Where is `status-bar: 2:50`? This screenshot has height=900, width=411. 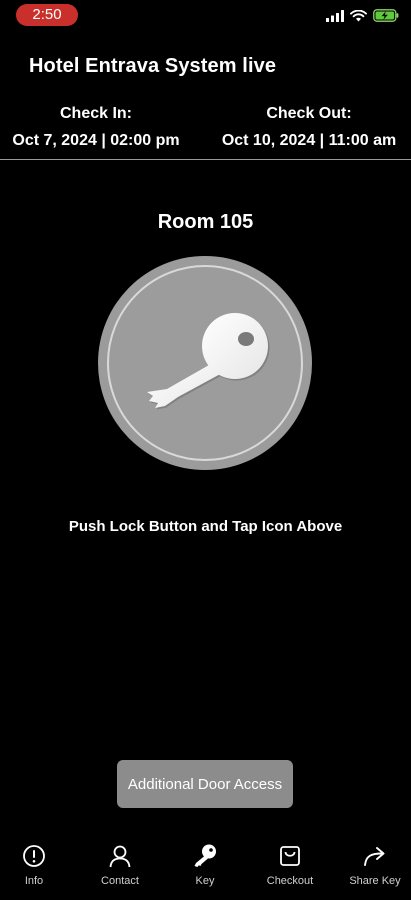 status-bar: 2:50 is located at coordinates (205, 16).